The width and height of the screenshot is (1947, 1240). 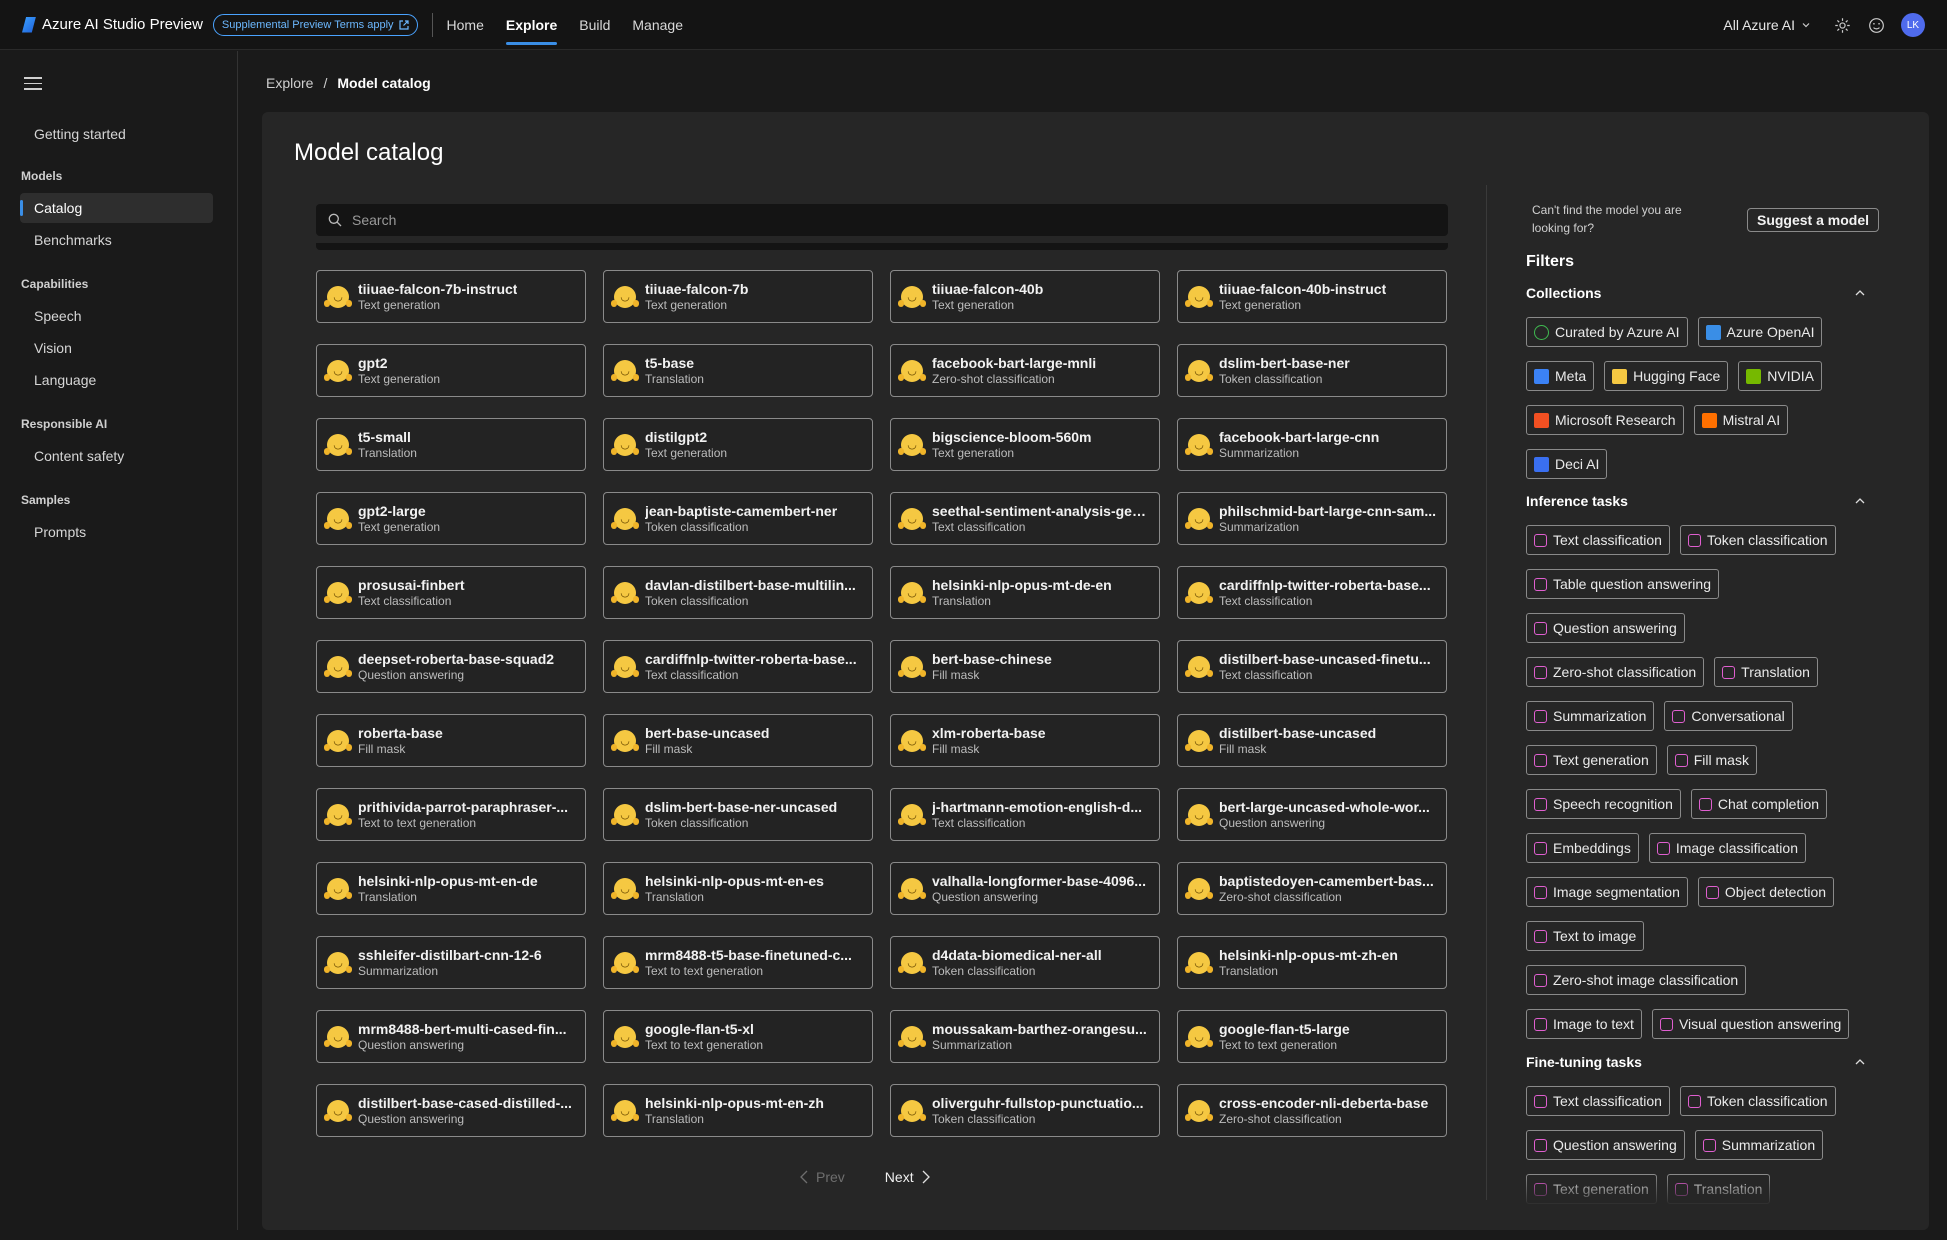 I want to click on search-input: Search, so click(x=882, y=220).